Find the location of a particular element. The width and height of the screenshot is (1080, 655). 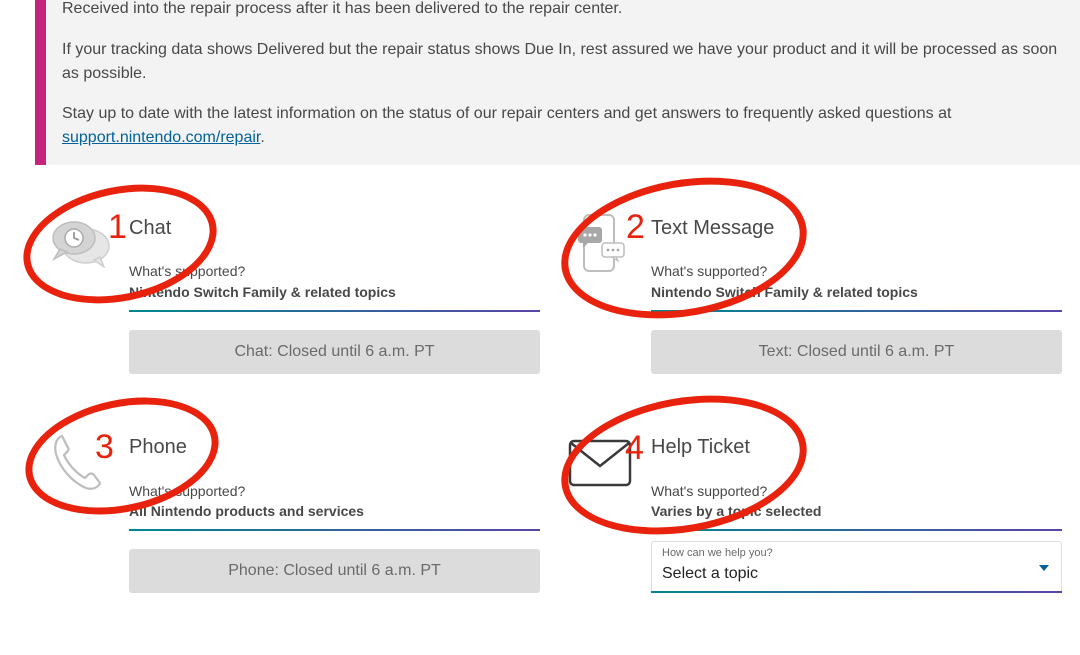

text-message-title: Text Message is located at coordinates (713, 228).